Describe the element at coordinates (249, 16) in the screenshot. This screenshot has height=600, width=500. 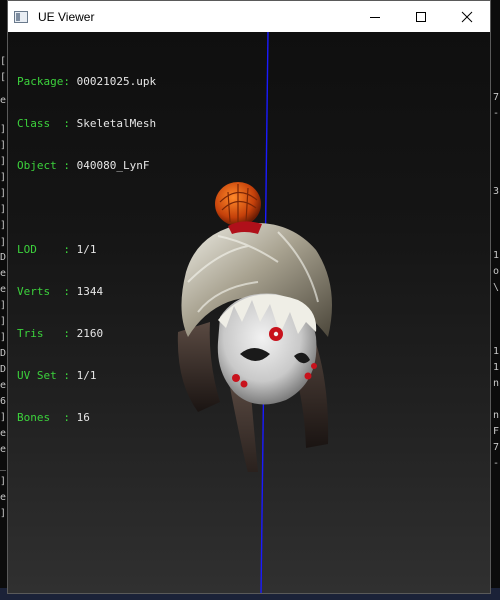
I see `title-bar: UE Viewer` at that location.